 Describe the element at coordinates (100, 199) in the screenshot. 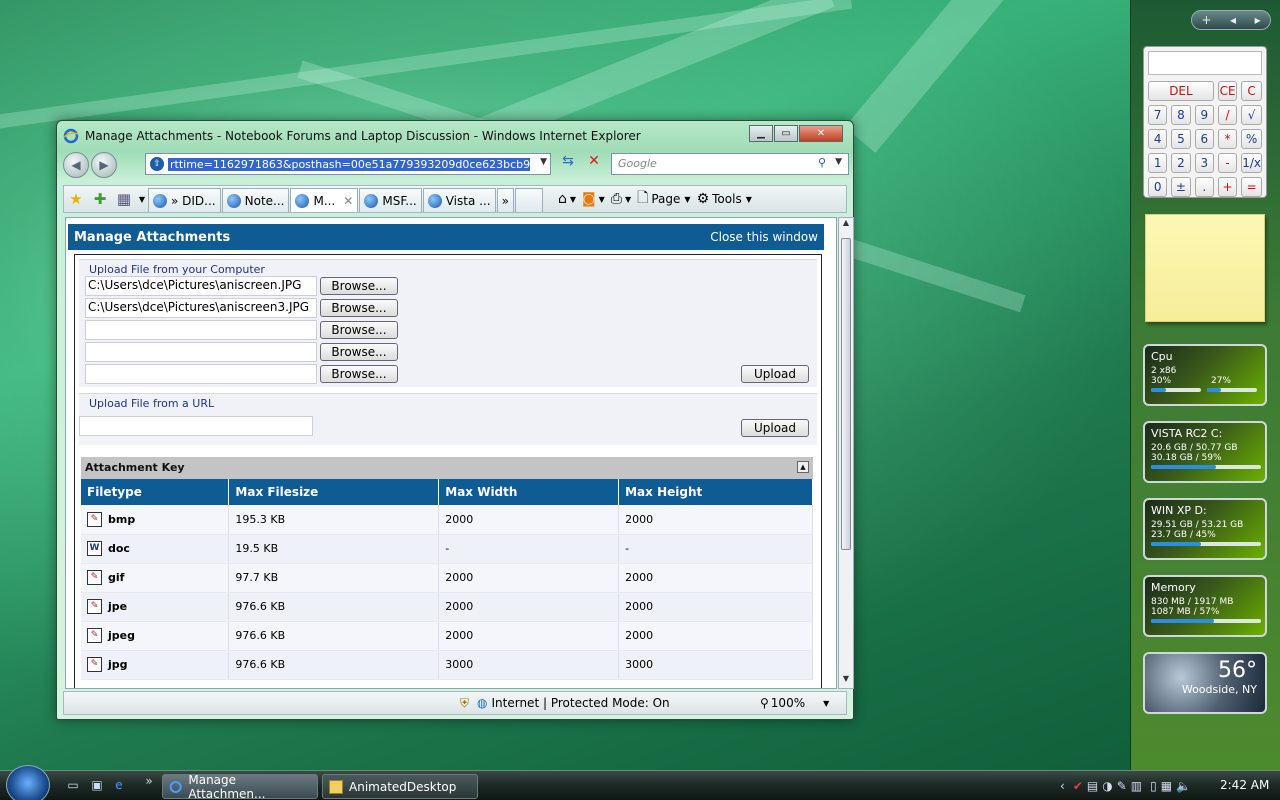

I see `add-favorites-icon: ✚` at that location.